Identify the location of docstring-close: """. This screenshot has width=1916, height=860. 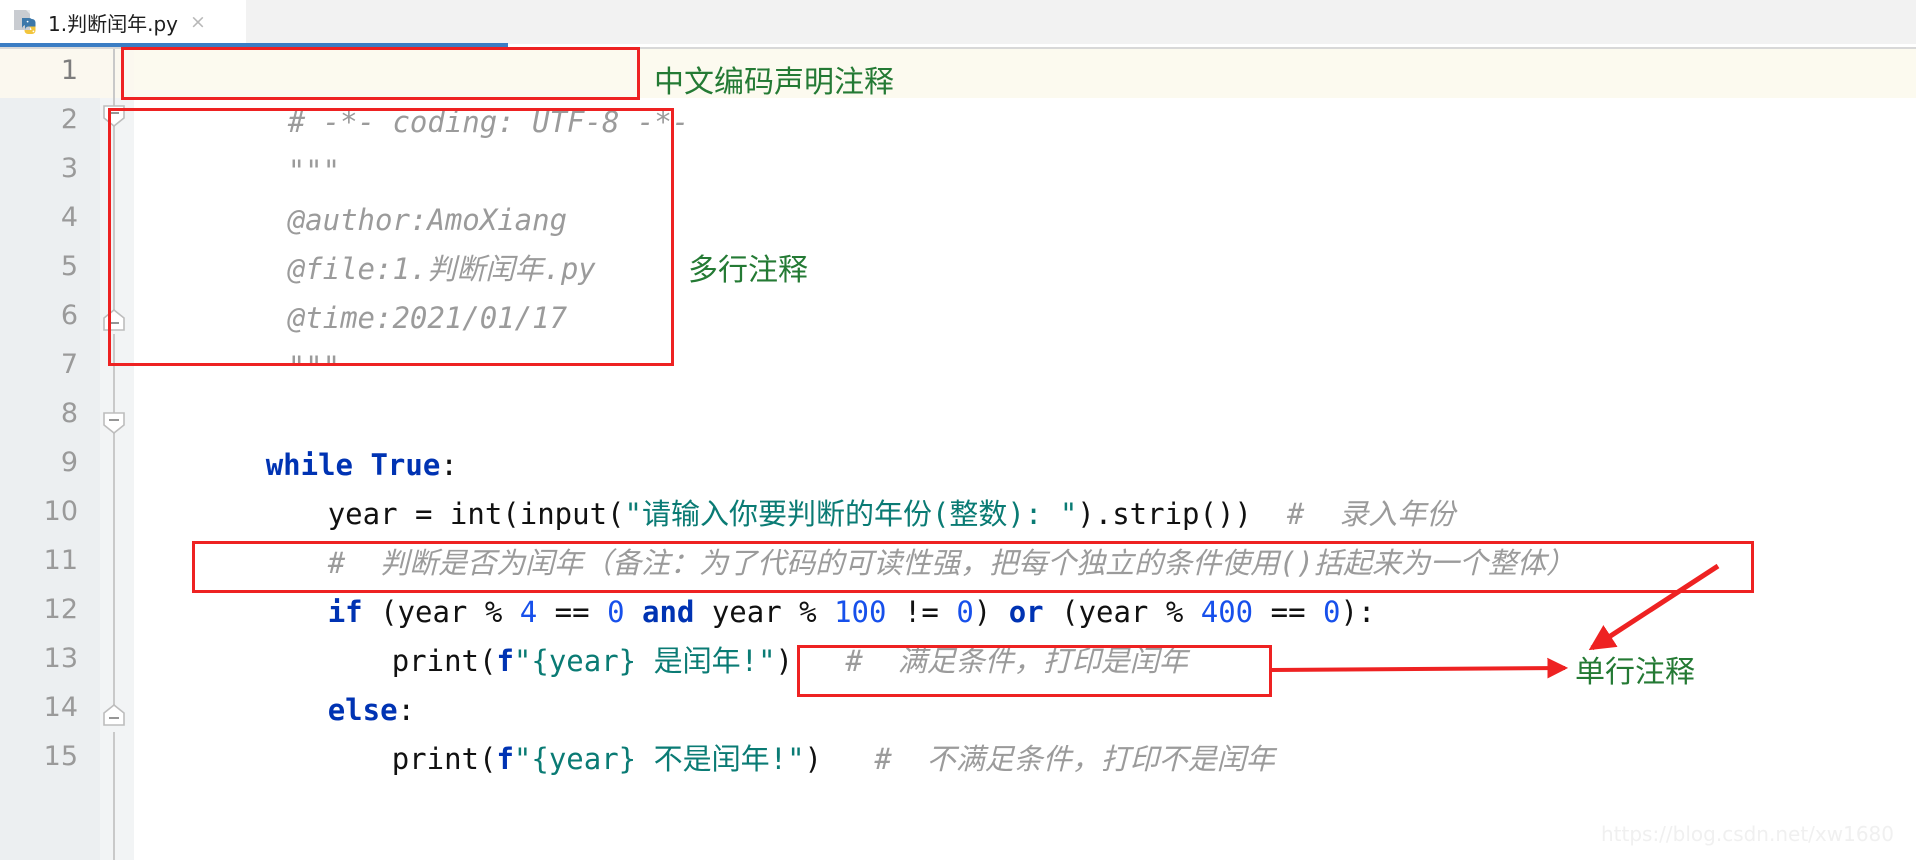
(314, 367).